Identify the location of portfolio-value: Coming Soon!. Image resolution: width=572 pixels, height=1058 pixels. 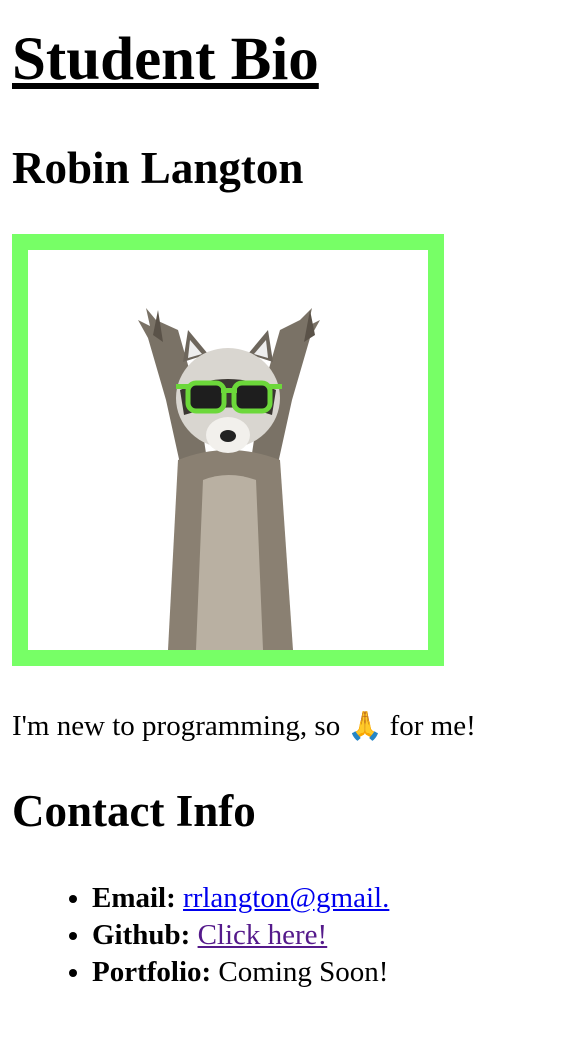
(303, 972).